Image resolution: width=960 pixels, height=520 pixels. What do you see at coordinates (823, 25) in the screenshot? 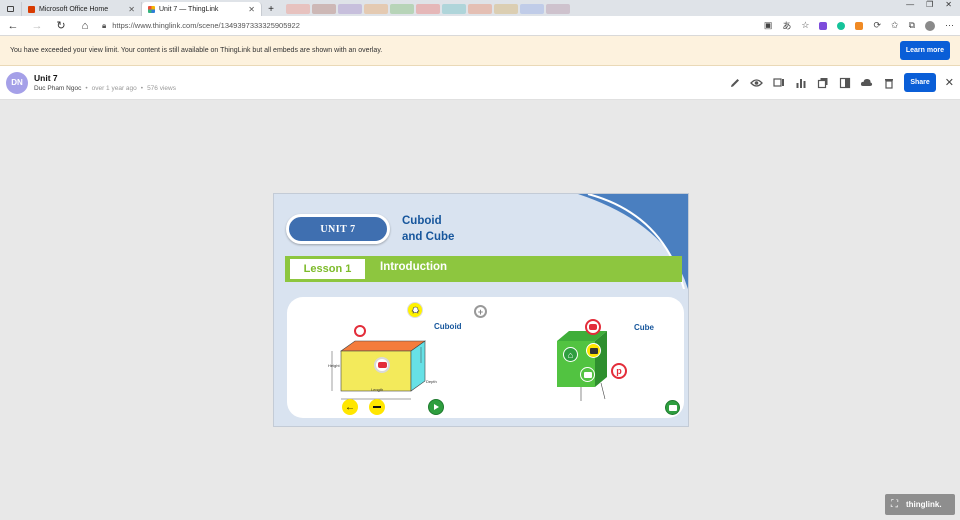
I see `extension-purple-icon` at bounding box center [823, 25].